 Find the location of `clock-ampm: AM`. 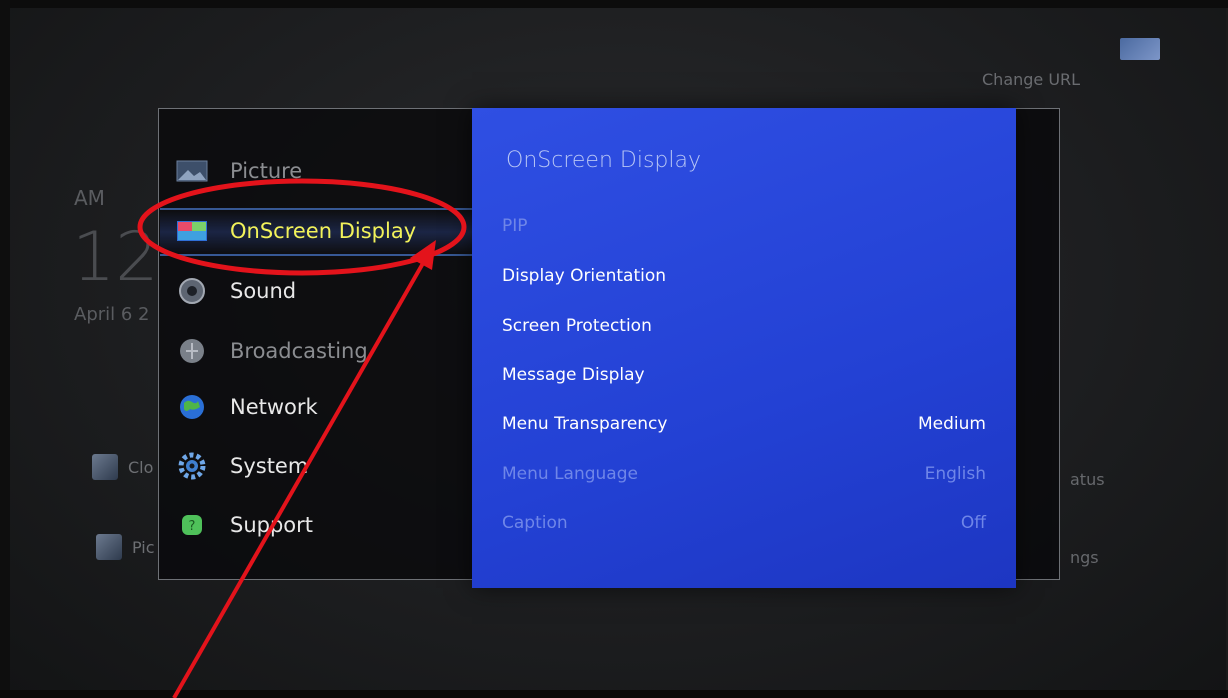

clock-ampm: AM is located at coordinates (89, 198).